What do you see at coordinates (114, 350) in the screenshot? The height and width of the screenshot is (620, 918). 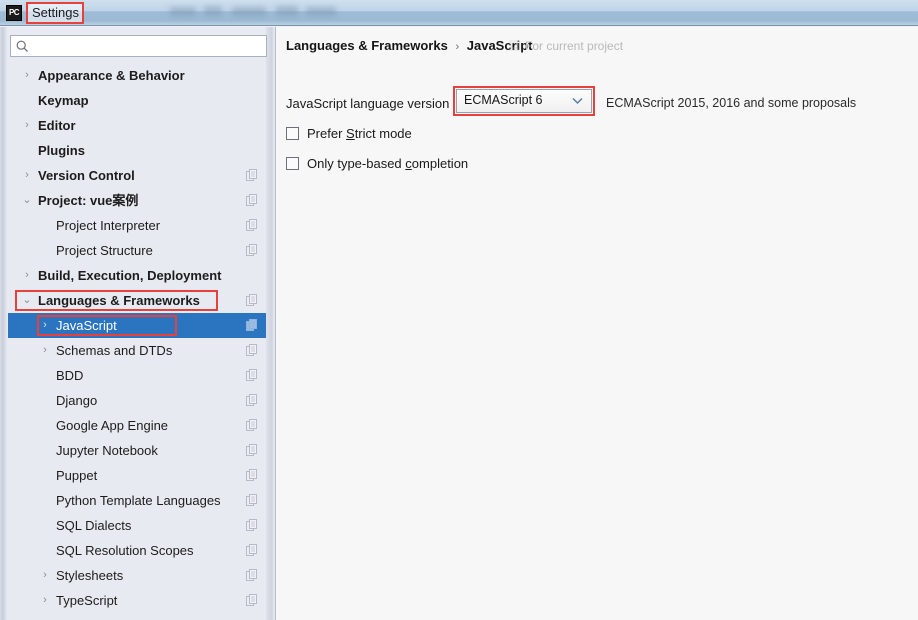 I see `sidebar-item-label: Schemas and DTDs` at bounding box center [114, 350].